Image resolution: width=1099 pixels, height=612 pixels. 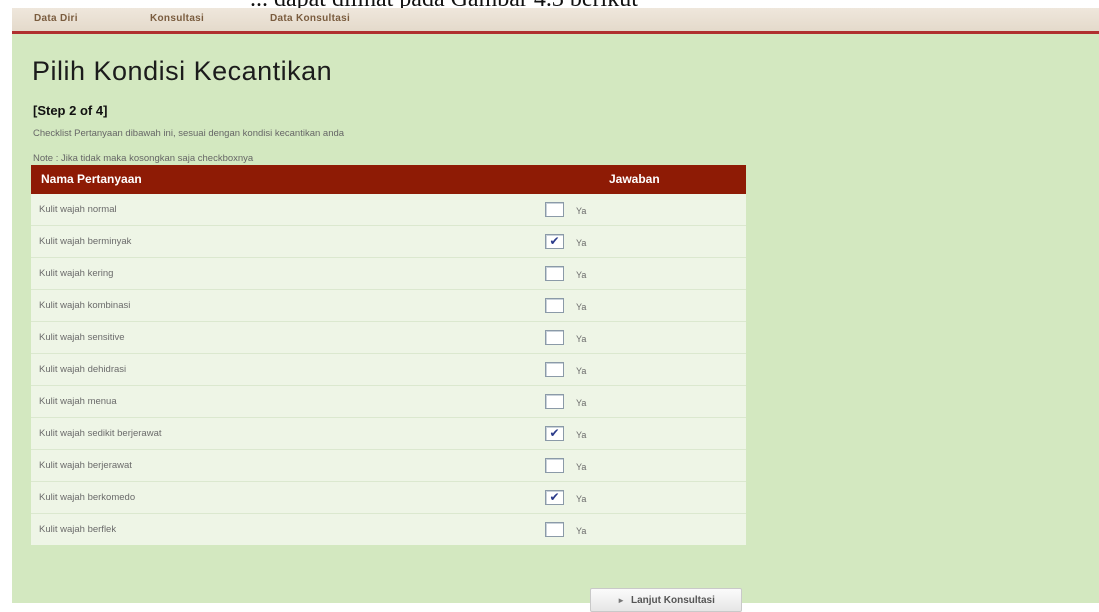 I want to click on table-header: Nama Pertanyaan Jawaban, so click(x=388, y=179).